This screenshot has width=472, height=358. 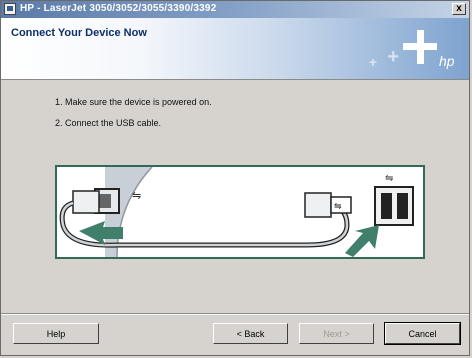 I want to click on page-title: Connect Your Device Now, so click(x=79, y=33).